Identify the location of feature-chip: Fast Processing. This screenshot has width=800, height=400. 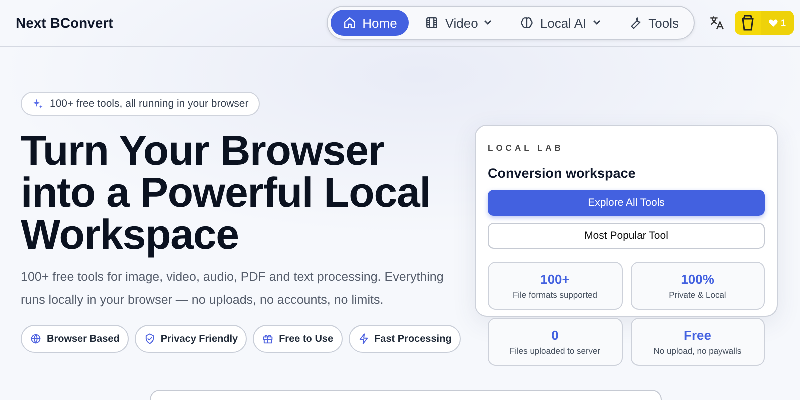
(404, 339).